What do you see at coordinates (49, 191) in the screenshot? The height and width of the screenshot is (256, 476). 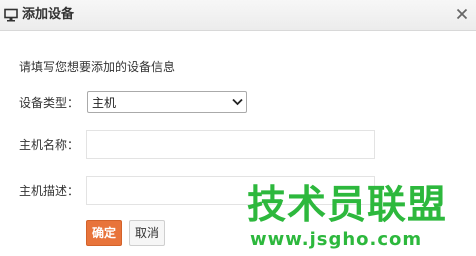 I see `host-description-label: 主机描述：` at bounding box center [49, 191].